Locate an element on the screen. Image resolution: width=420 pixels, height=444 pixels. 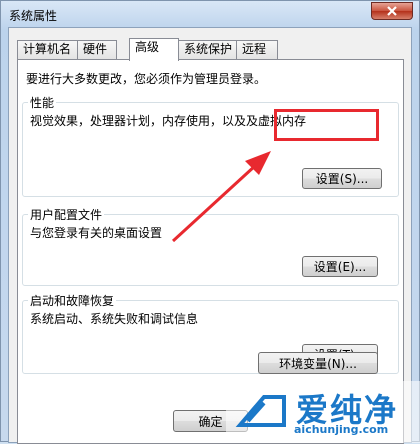
tab-hardware: 硬件 is located at coordinates (97, 49).